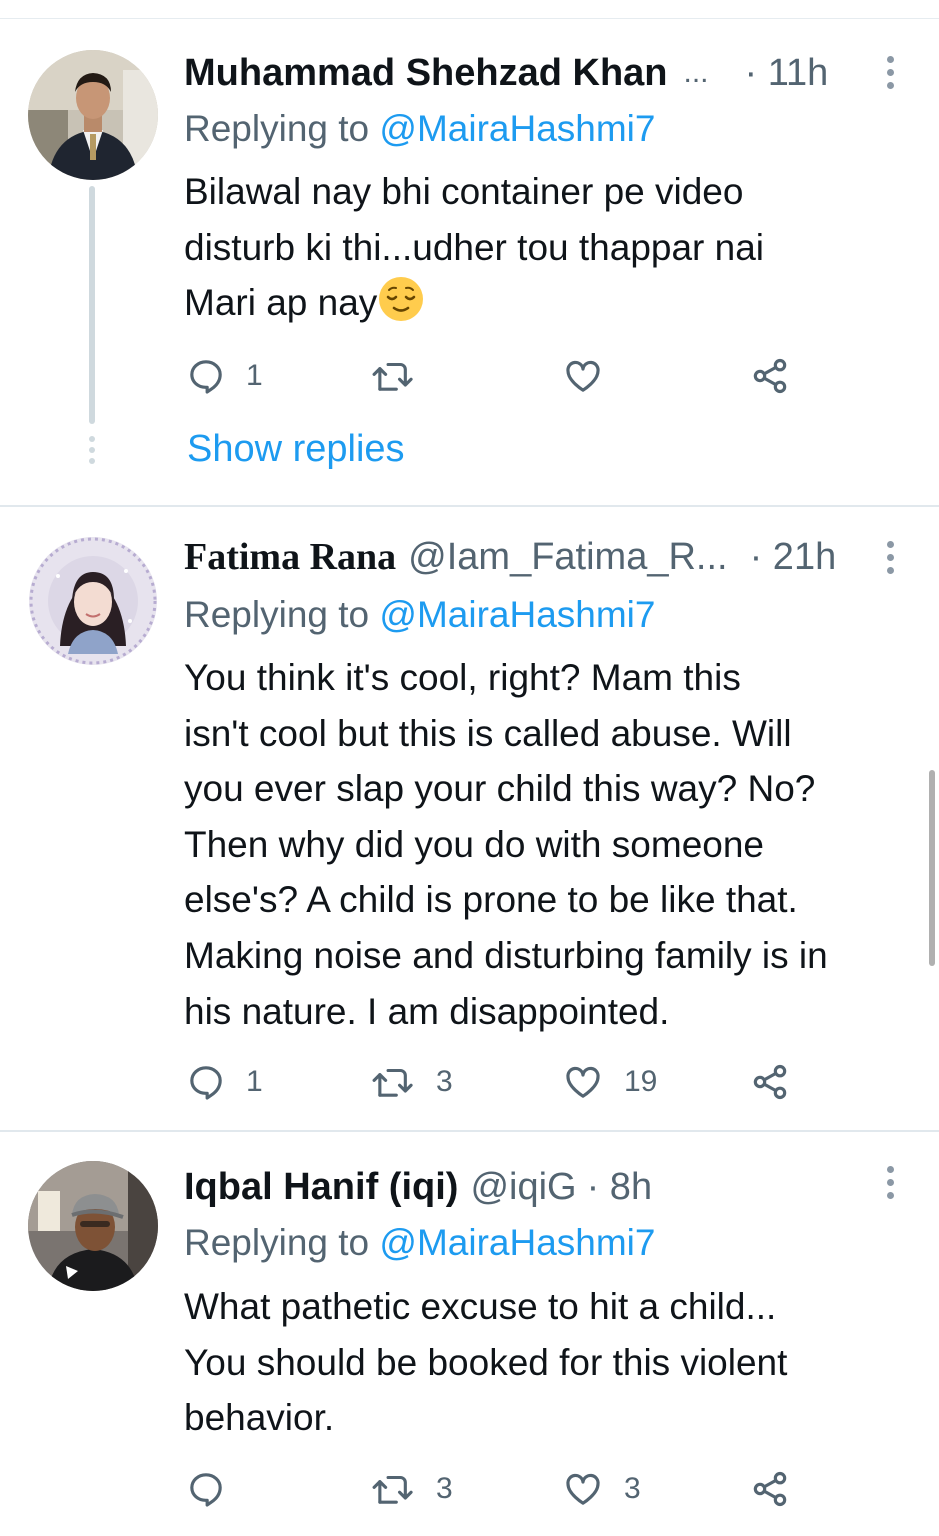 This screenshot has width=939, height=1536. What do you see at coordinates (93, 601) in the screenshot?
I see `avatar-fatima-rana` at bounding box center [93, 601].